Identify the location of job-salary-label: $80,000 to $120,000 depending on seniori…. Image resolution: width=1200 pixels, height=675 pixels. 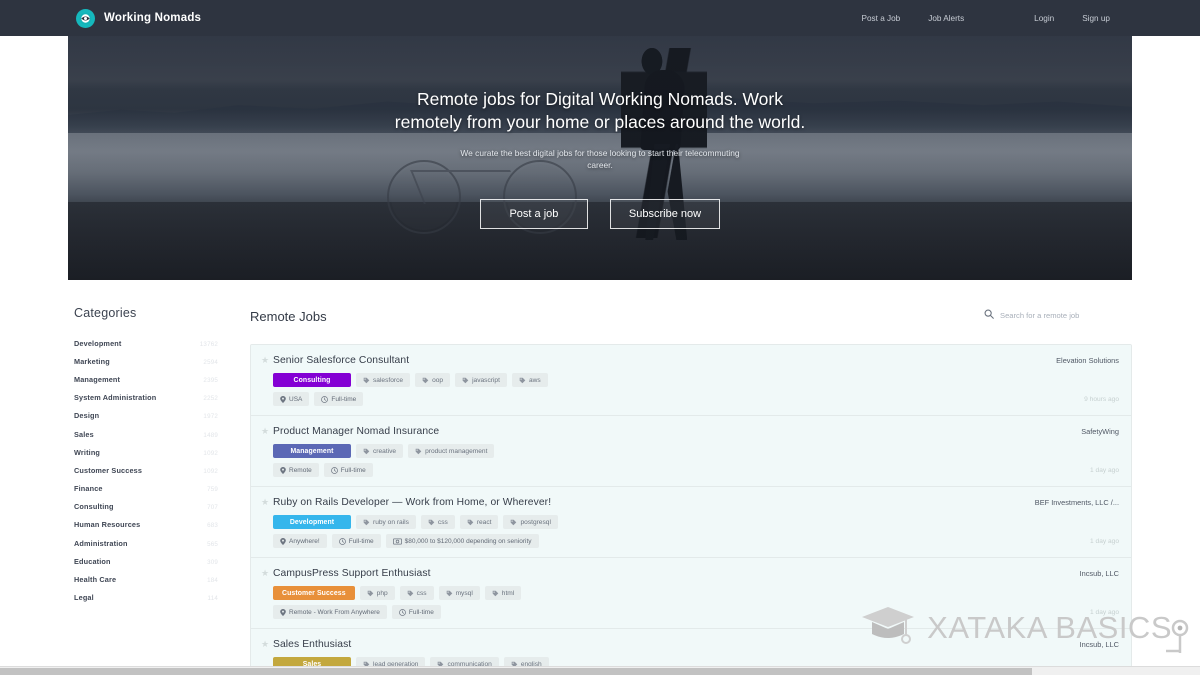
(468, 541).